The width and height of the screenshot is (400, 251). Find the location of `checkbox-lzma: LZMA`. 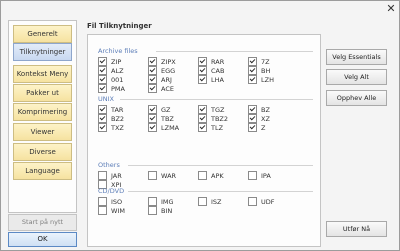

checkbox-lzma: LZMA is located at coordinates (163, 127).